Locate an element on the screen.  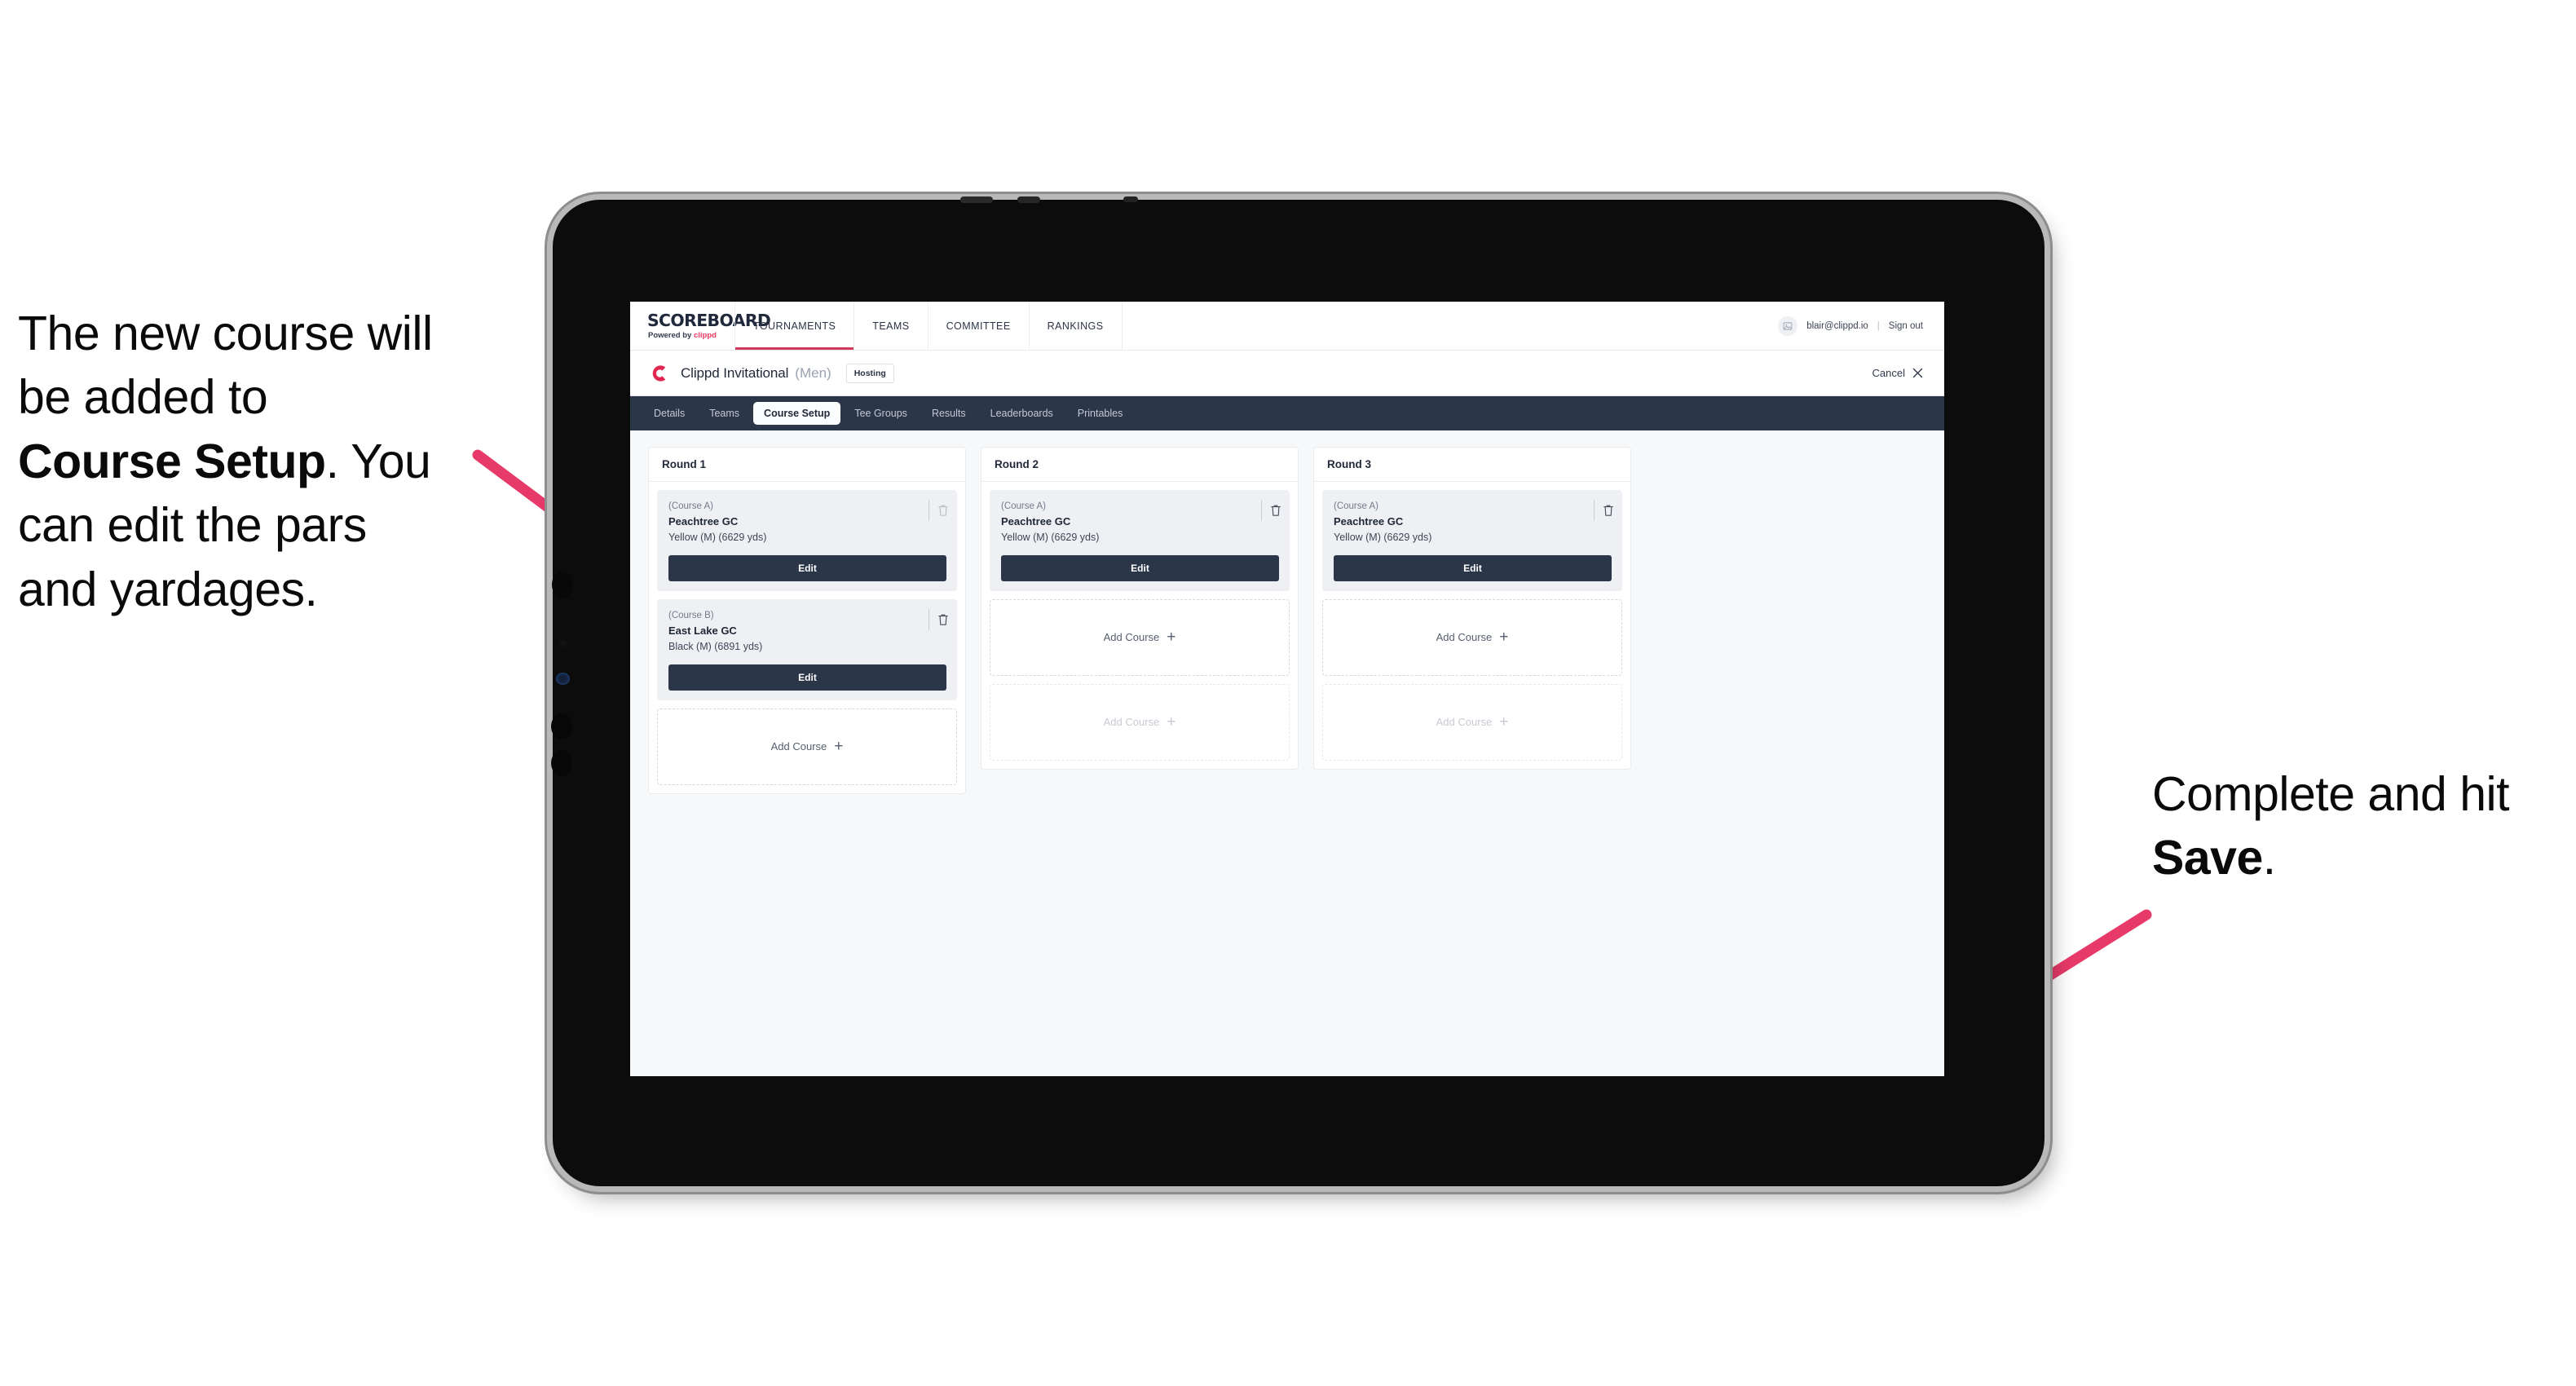
tournament-header: Clippd Invitational (Men) Hosting Cancel is located at coordinates (1287, 373).